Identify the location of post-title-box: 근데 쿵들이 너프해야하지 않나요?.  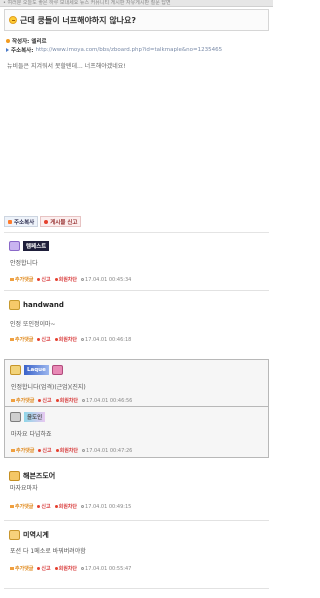
(136, 20).